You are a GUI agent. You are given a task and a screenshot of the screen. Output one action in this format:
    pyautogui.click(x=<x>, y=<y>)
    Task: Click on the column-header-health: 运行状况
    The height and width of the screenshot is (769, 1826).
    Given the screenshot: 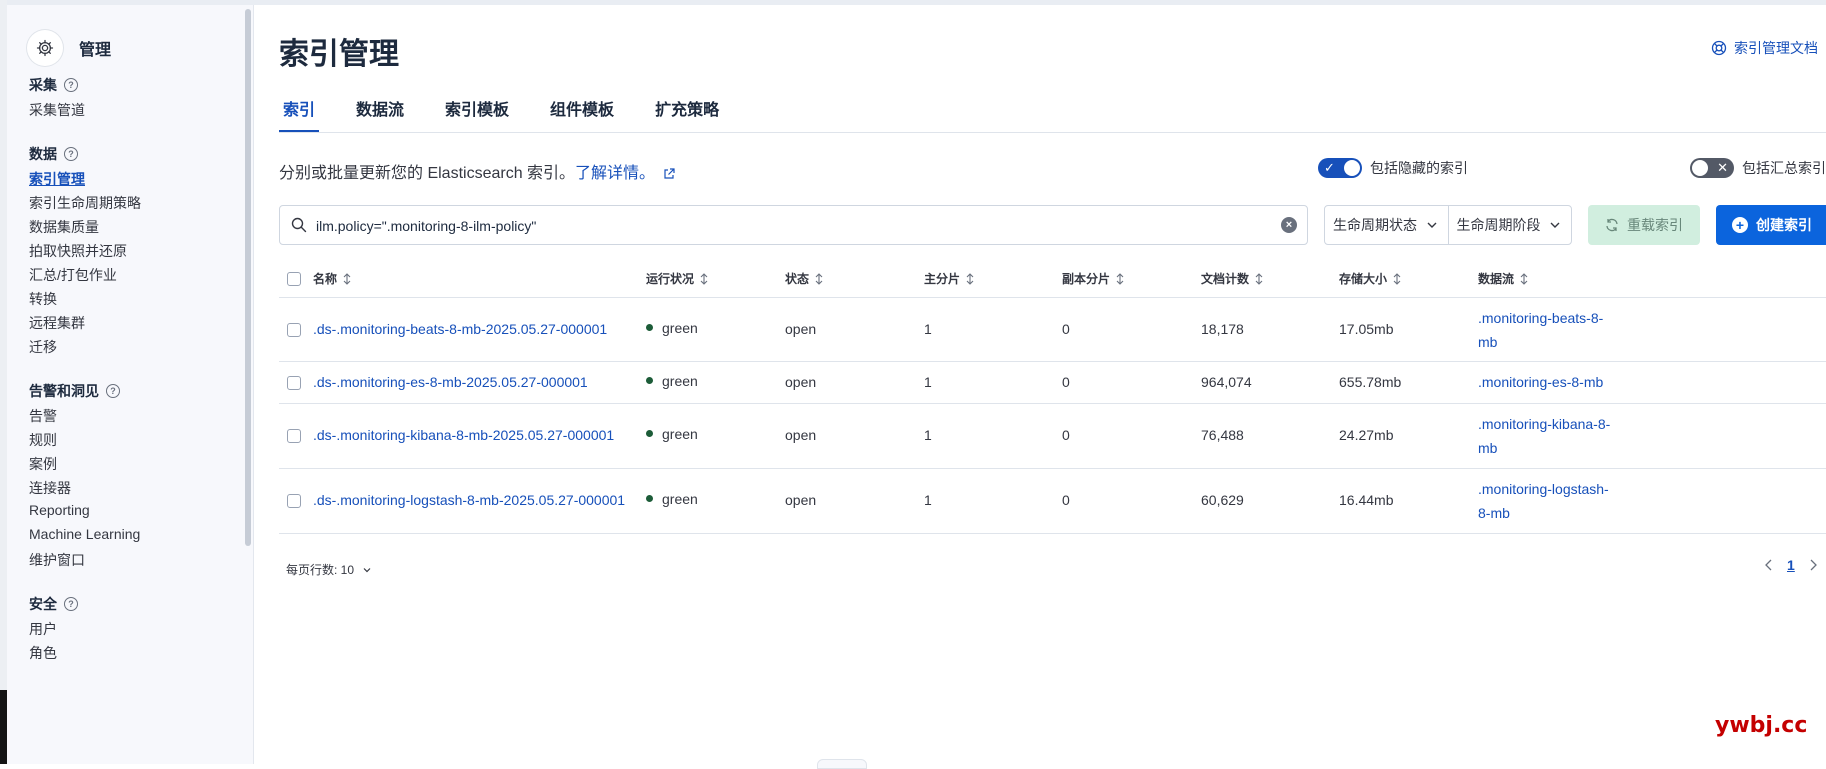 What is the action you would take?
    pyautogui.click(x=677, y=278)
    